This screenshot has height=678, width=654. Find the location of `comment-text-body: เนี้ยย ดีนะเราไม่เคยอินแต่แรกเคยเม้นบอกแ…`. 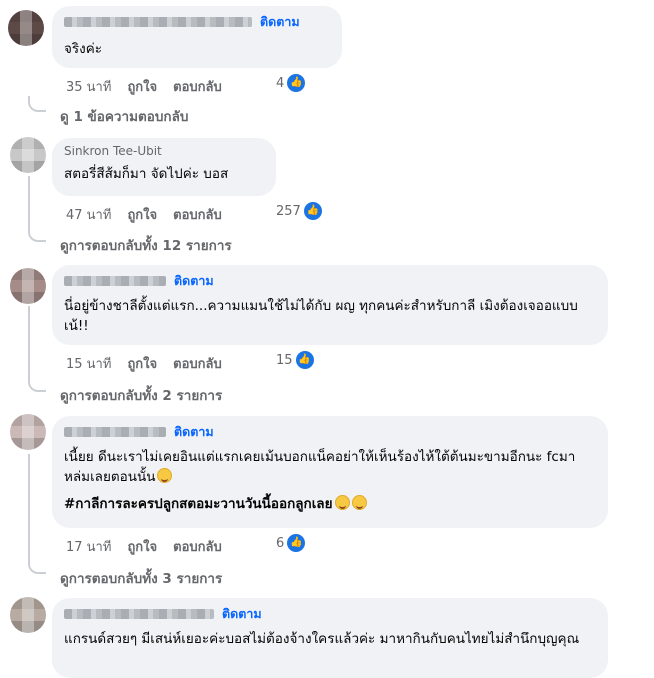

comment-text-body: เนี้ยย ดีนะเราไม่เคยอินแต่แรกเคยเม้นบอกแ… is located at coordinates (320, 467).